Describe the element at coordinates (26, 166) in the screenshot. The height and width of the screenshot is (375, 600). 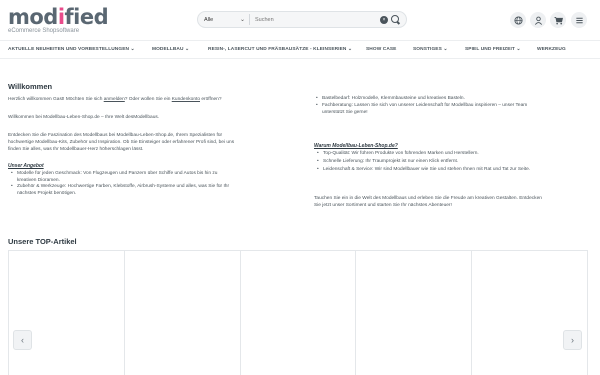
I see `offer-heading: Unser Angebot` at that location.